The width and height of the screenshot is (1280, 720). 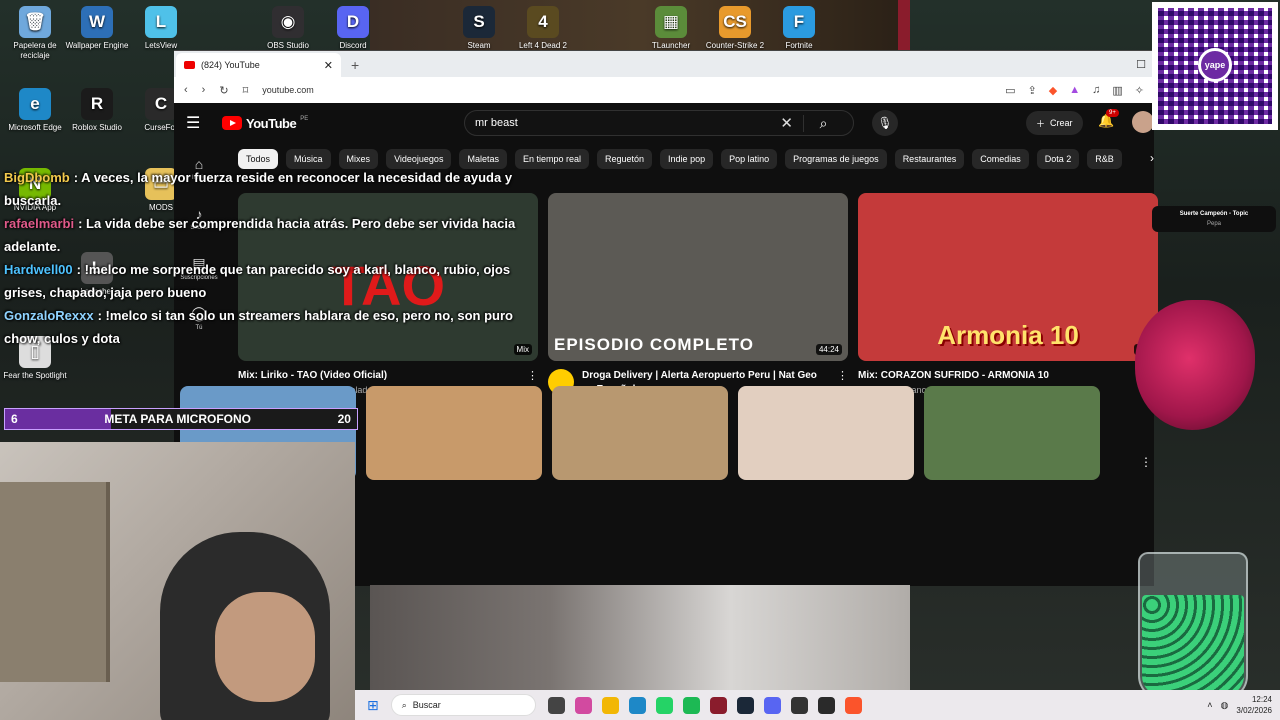 I want to click on desktop-icon: ◉ OBS Studio, so click(x=288, y=28).